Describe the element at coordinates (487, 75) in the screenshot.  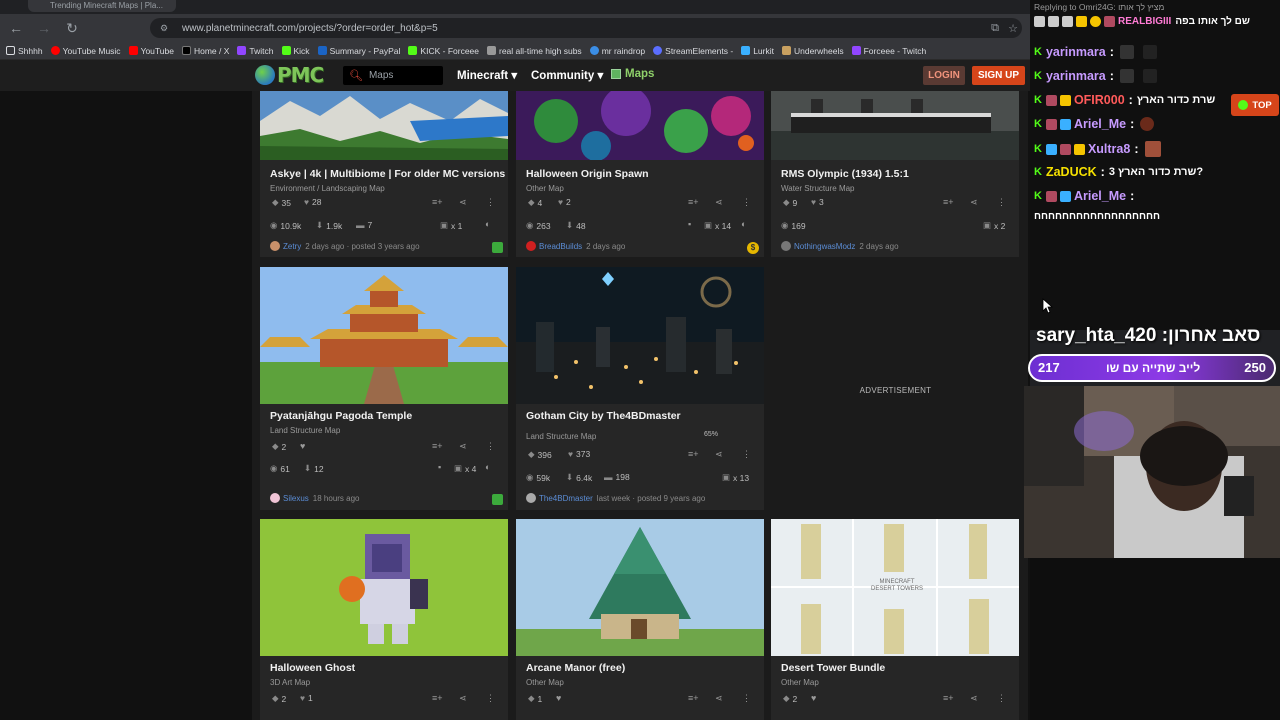
I see `nav-minecraft: Minecraft ▾` at that location.